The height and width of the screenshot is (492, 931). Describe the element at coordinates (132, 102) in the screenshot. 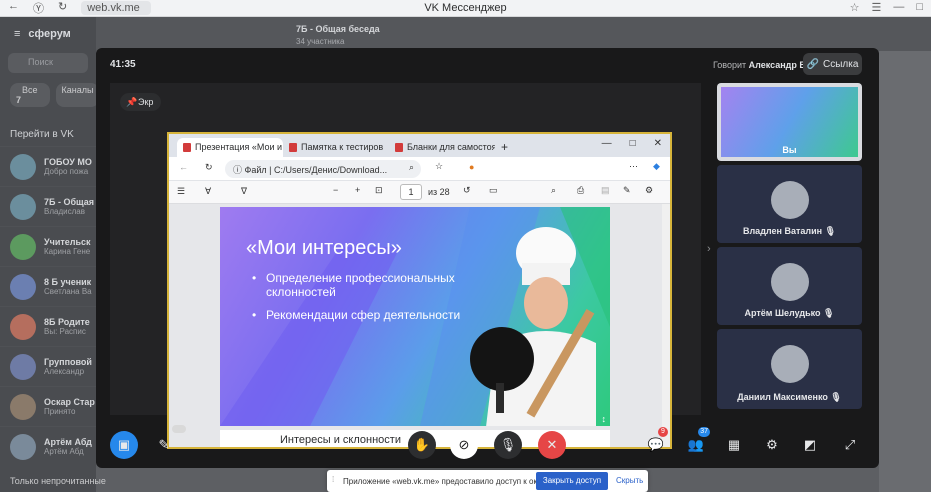

I see `pin-icon: 📌` at that location.